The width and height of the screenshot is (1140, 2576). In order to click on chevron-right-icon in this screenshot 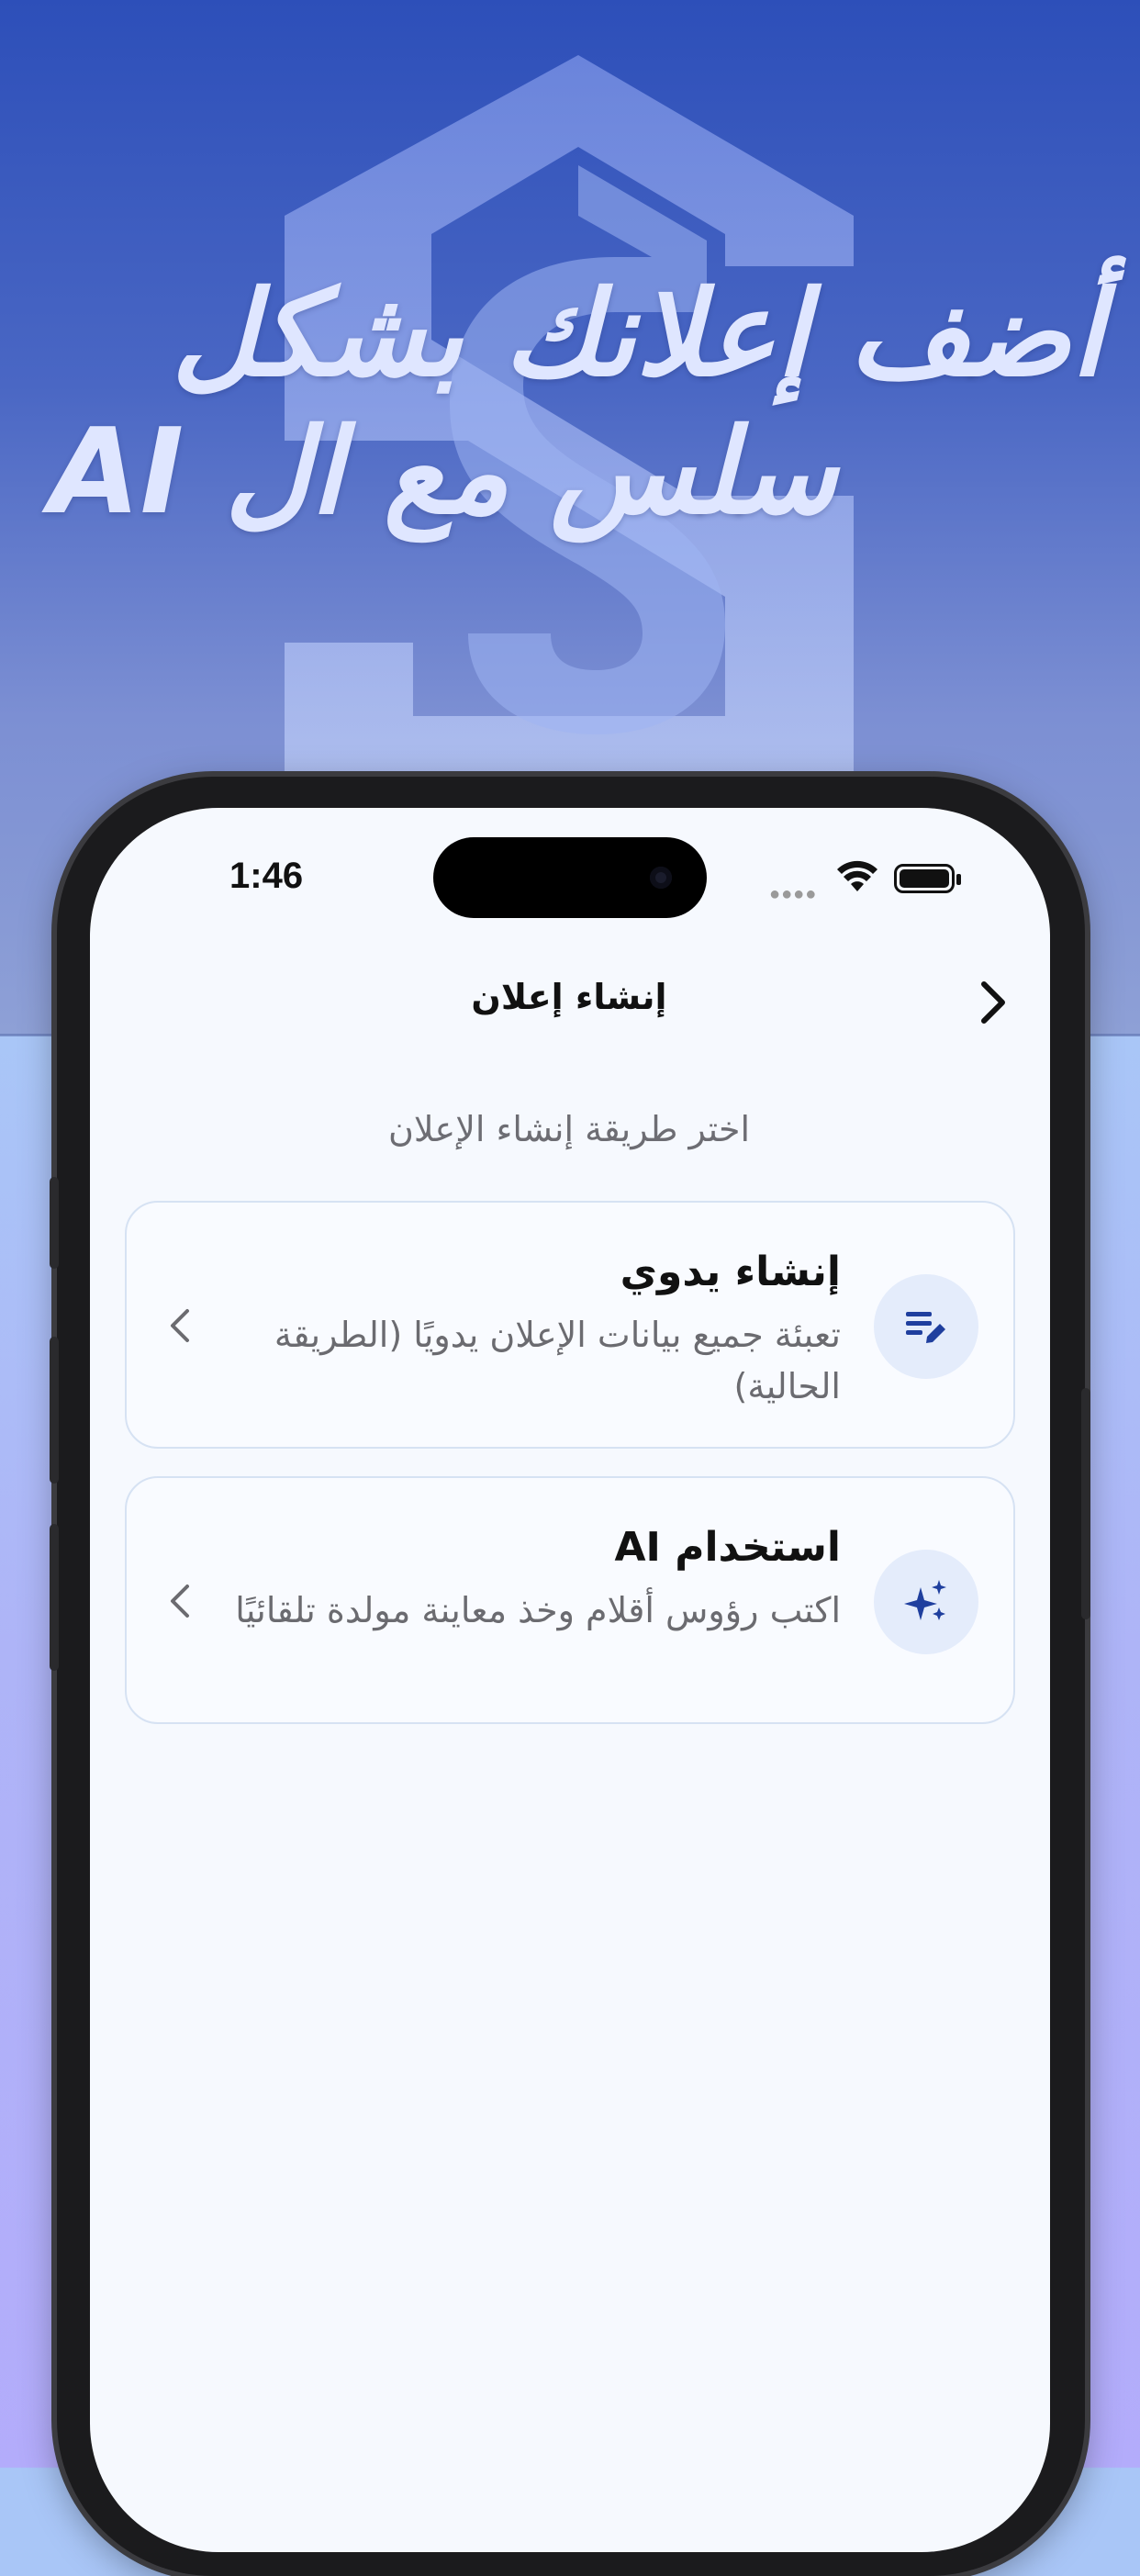, I will do `click(991, 1002)`.